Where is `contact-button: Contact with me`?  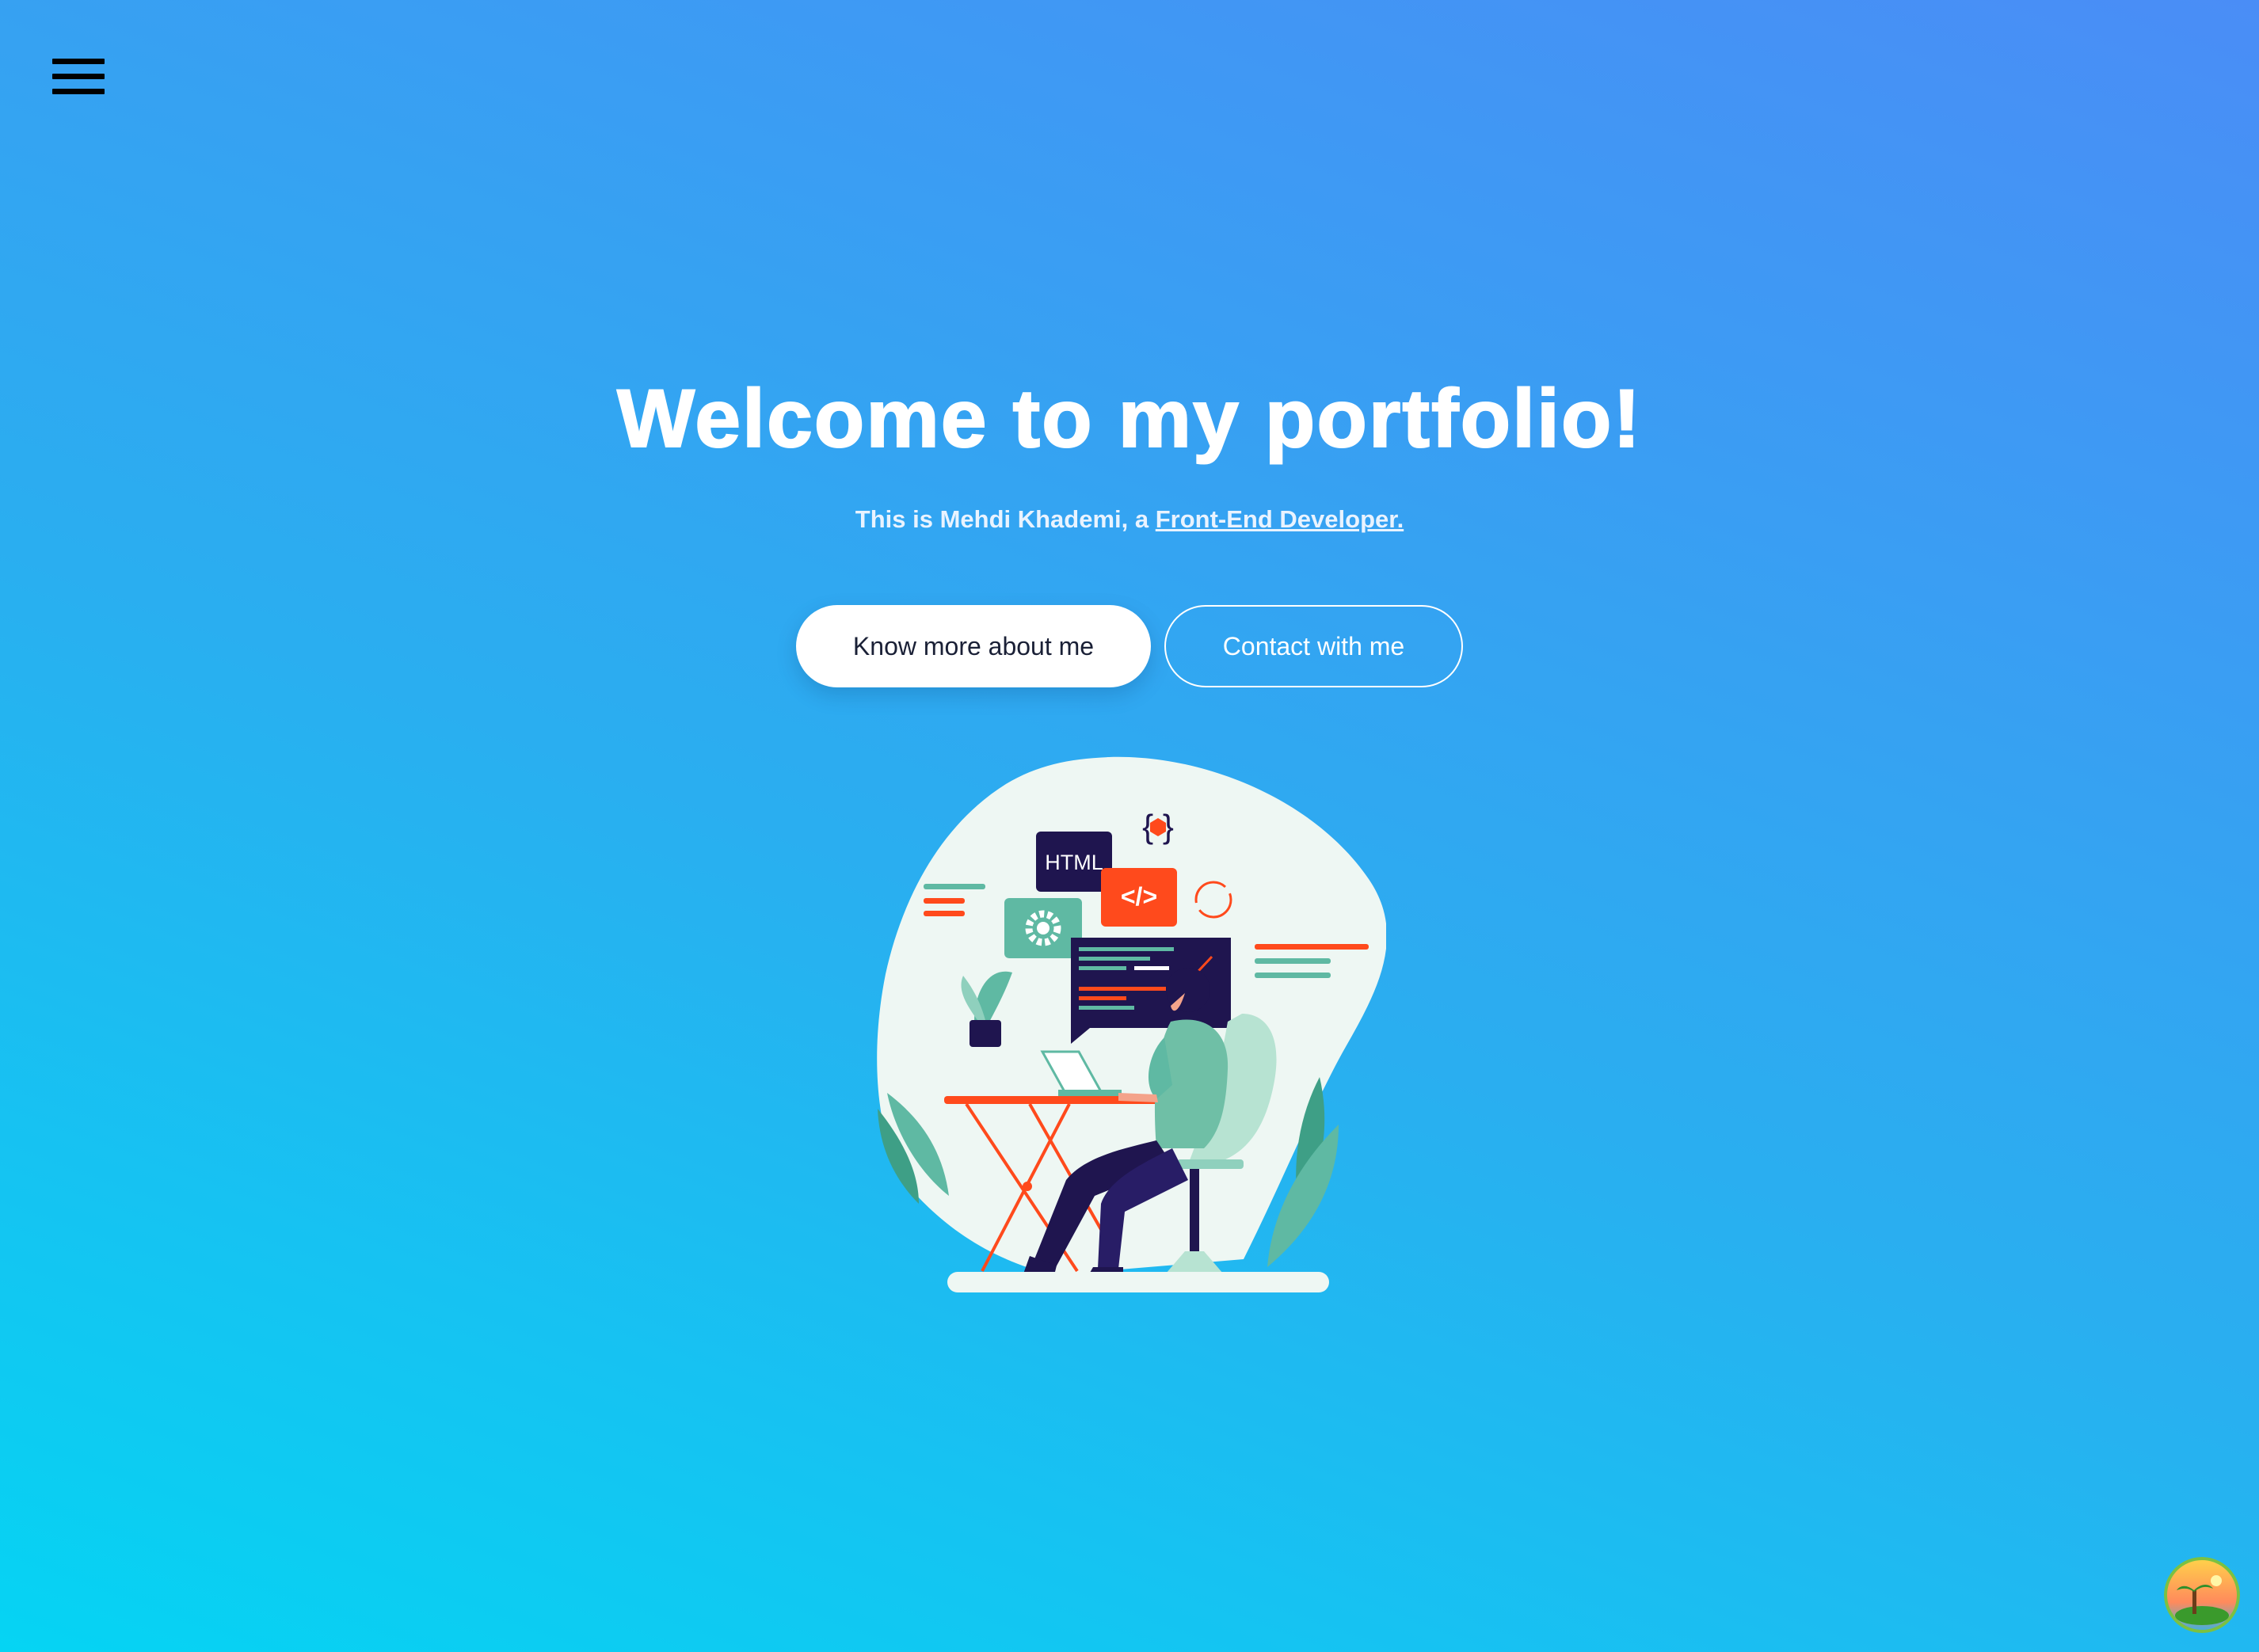 contact-button: Contact with me is located at coordinates (1313, 646).